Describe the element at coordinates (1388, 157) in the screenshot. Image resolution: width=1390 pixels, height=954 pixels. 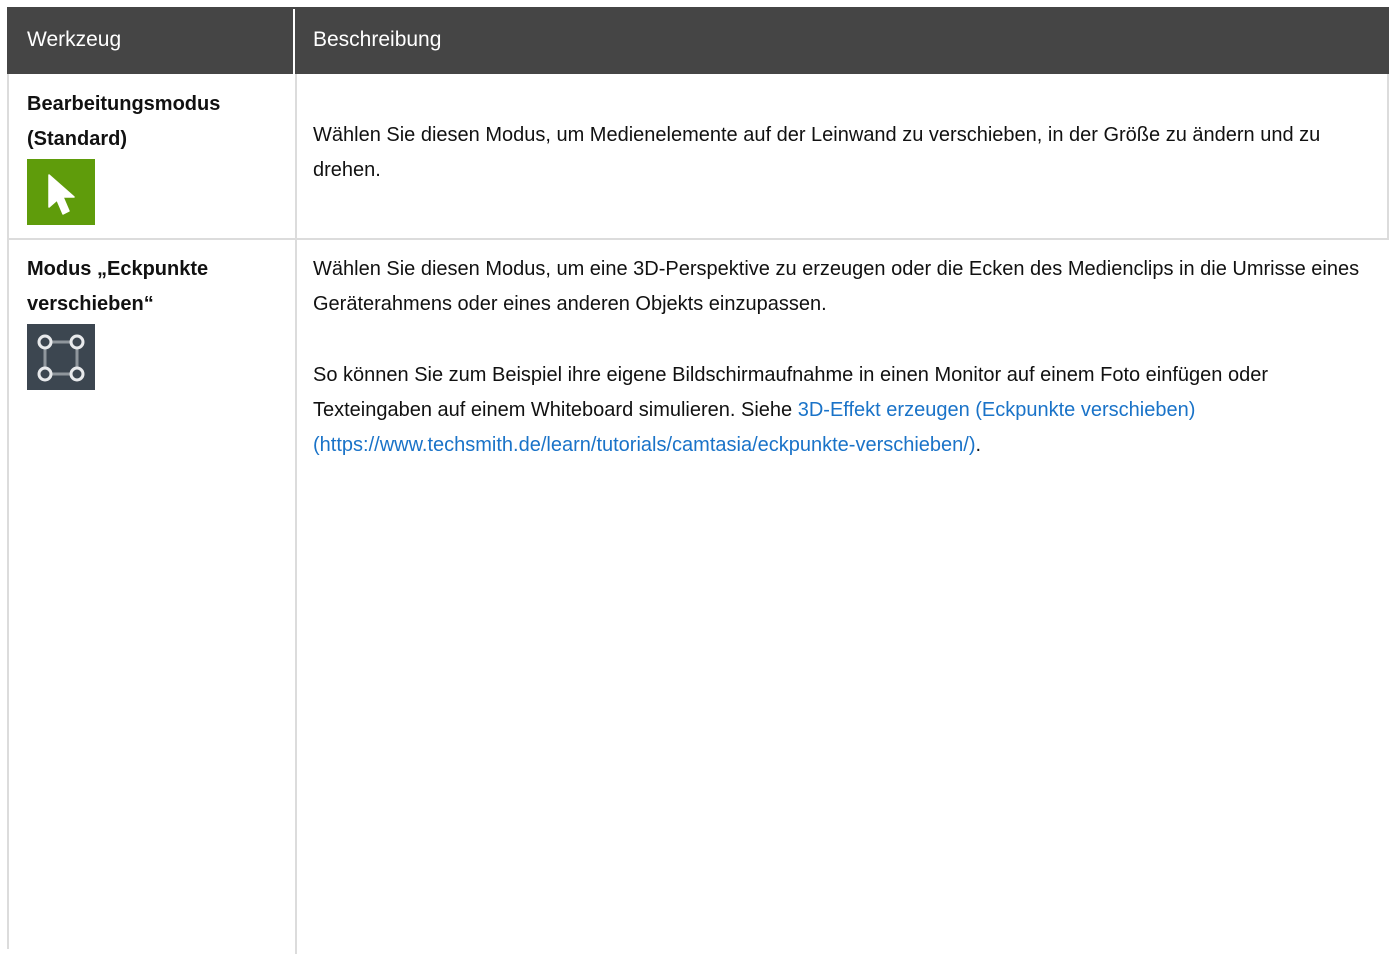
I see `right-border` at that location.